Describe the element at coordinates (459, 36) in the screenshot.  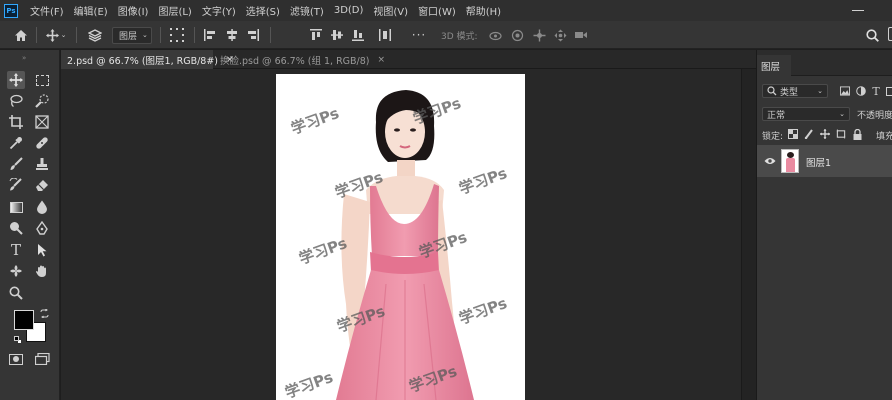
I see `mode-3d-label: 3D 模式:` at that location.